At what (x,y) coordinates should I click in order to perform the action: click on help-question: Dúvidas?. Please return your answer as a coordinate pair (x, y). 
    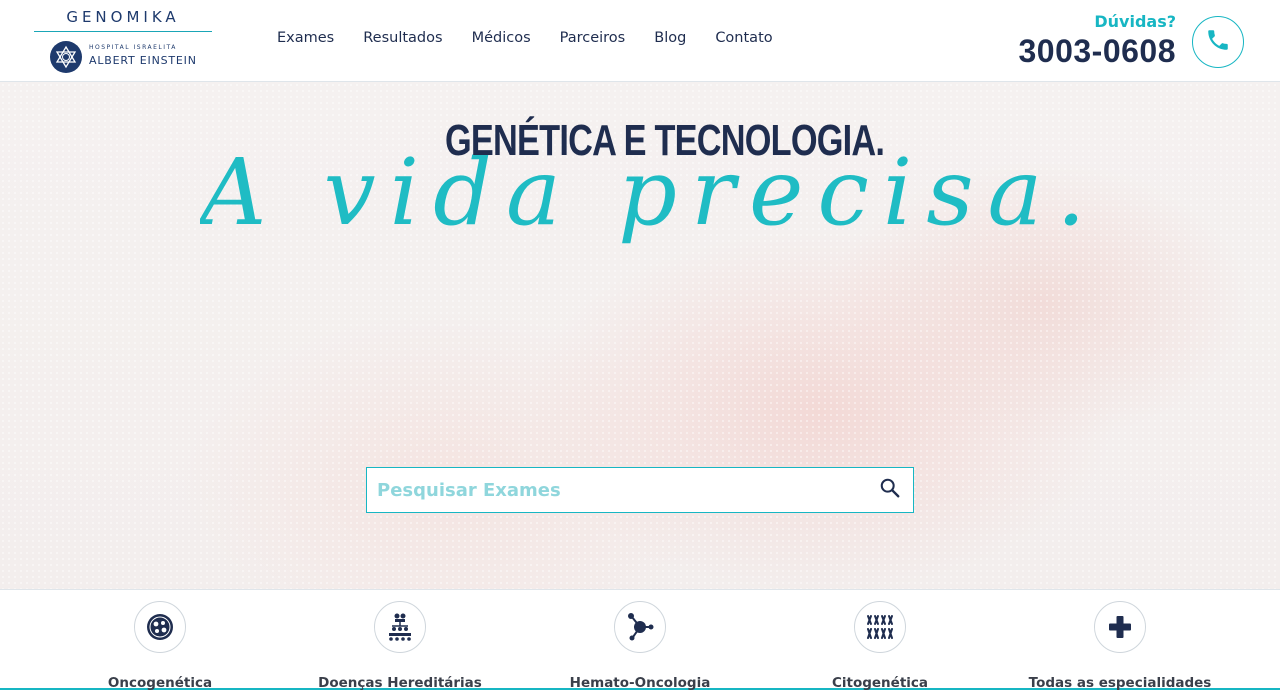
    Looking at the image, I should click on (1135, 21).